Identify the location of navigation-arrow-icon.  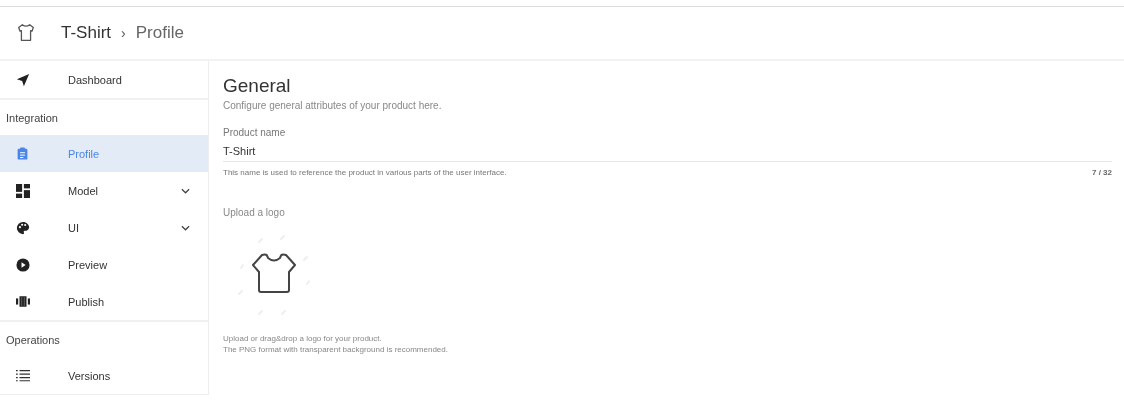
(23, 79).